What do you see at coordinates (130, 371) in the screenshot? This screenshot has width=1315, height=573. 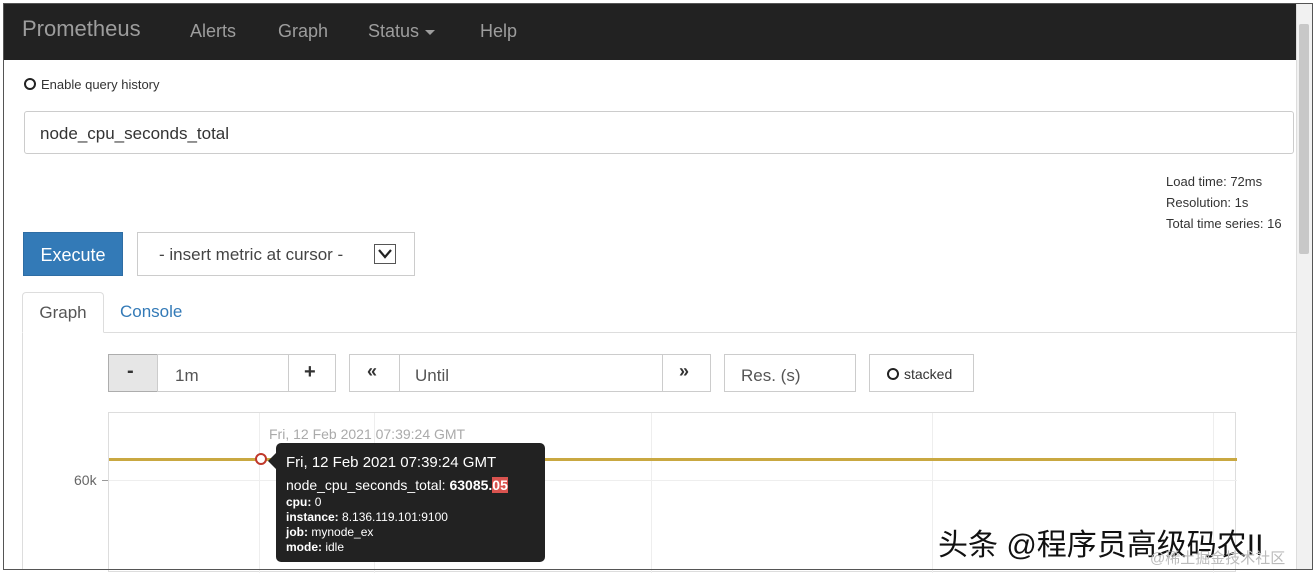 I see `minus-icon: -` at bounding box center [130, 371].